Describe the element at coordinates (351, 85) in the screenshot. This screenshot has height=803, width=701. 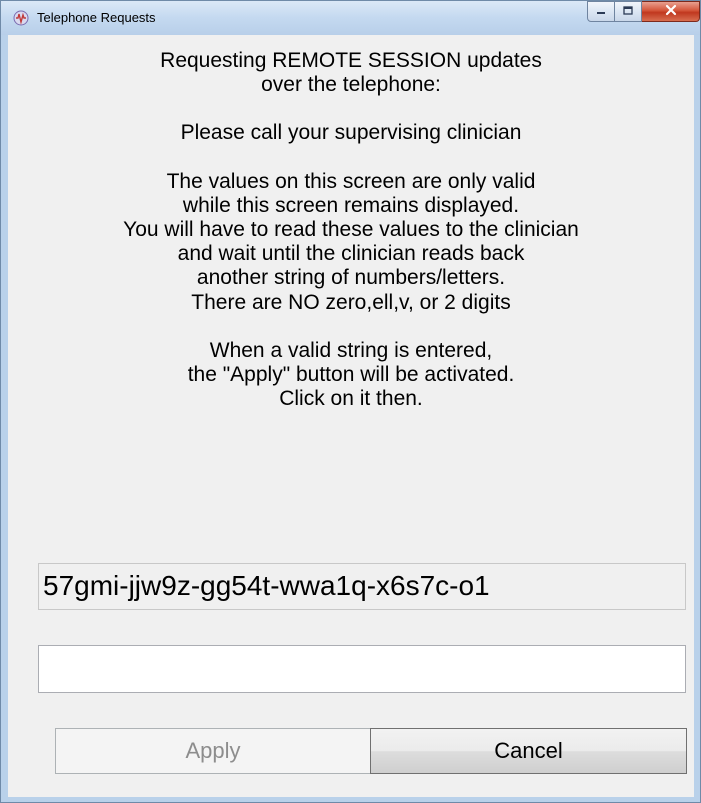
I see `heading-line-2: over the telephone:` at that location.